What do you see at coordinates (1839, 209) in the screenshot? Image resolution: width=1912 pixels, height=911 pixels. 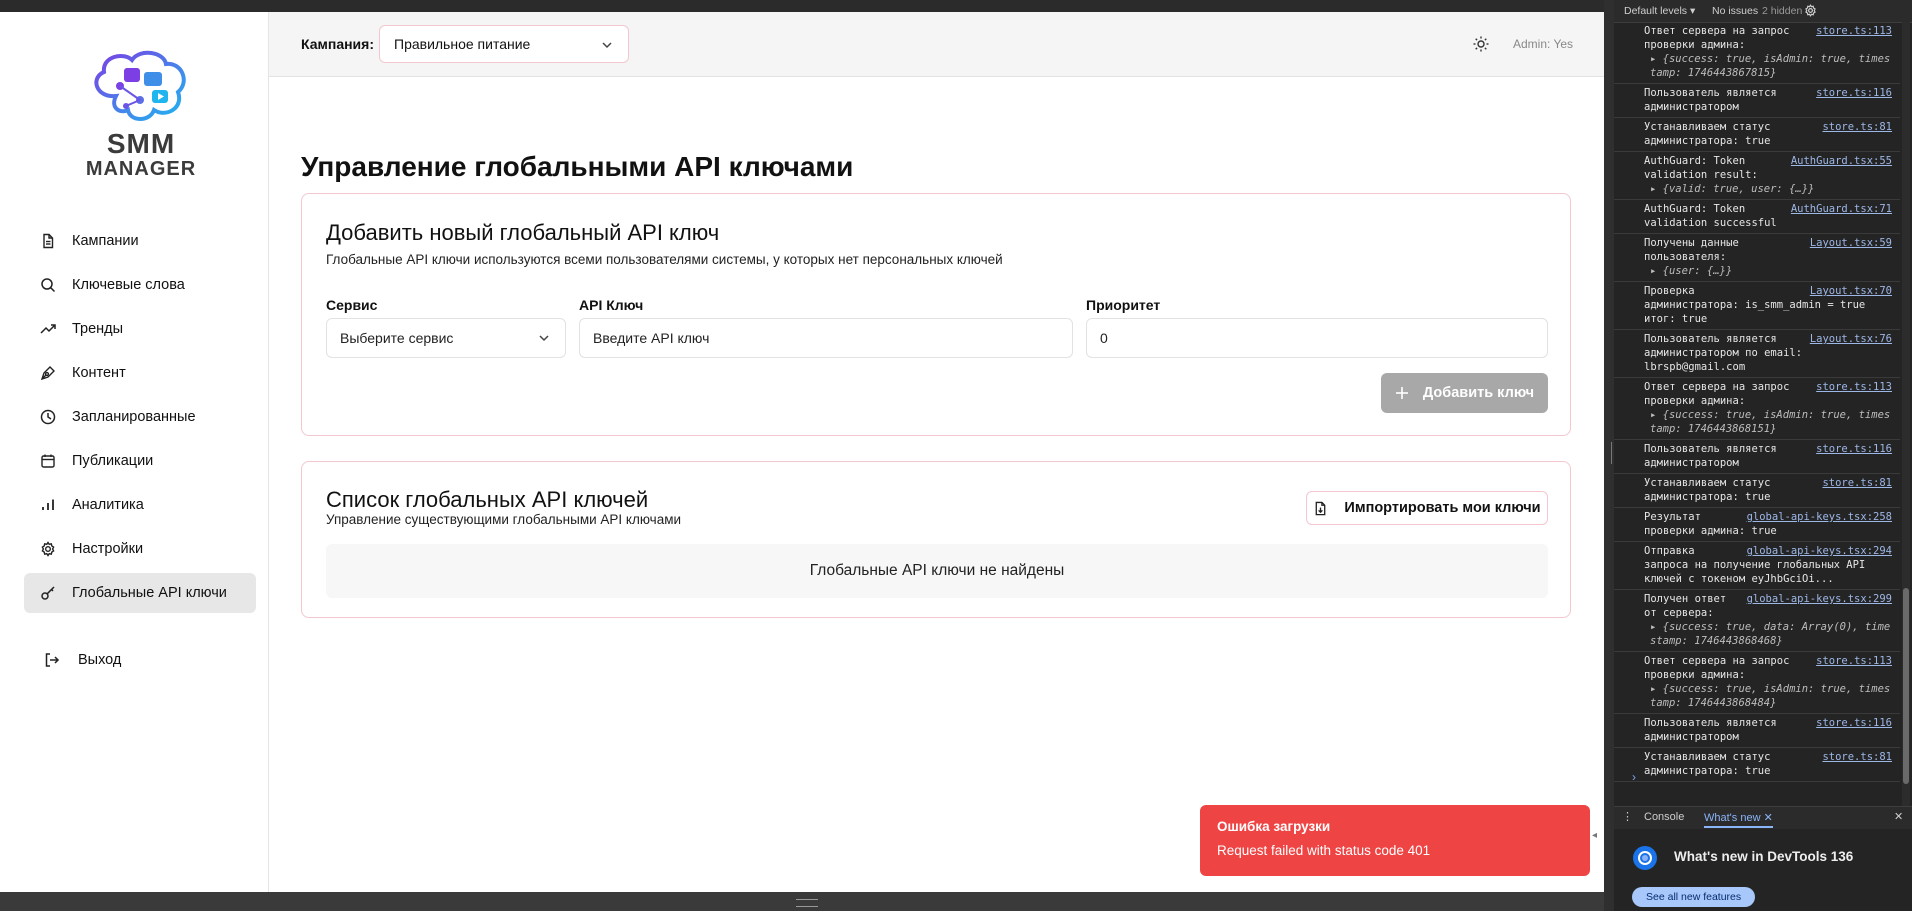 I see `console-source-link: AuthGuard.tsx:71` at bounding box center [1839, 209].